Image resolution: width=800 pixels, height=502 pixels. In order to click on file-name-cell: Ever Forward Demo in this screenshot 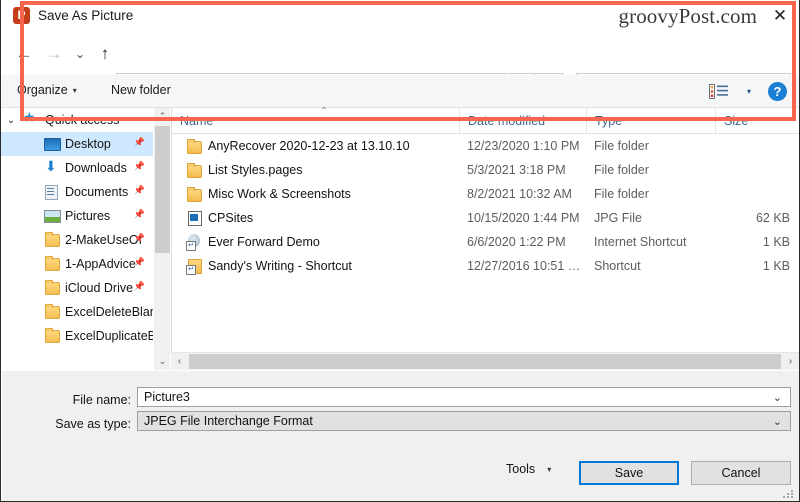, I will do `click(264, 242)`.